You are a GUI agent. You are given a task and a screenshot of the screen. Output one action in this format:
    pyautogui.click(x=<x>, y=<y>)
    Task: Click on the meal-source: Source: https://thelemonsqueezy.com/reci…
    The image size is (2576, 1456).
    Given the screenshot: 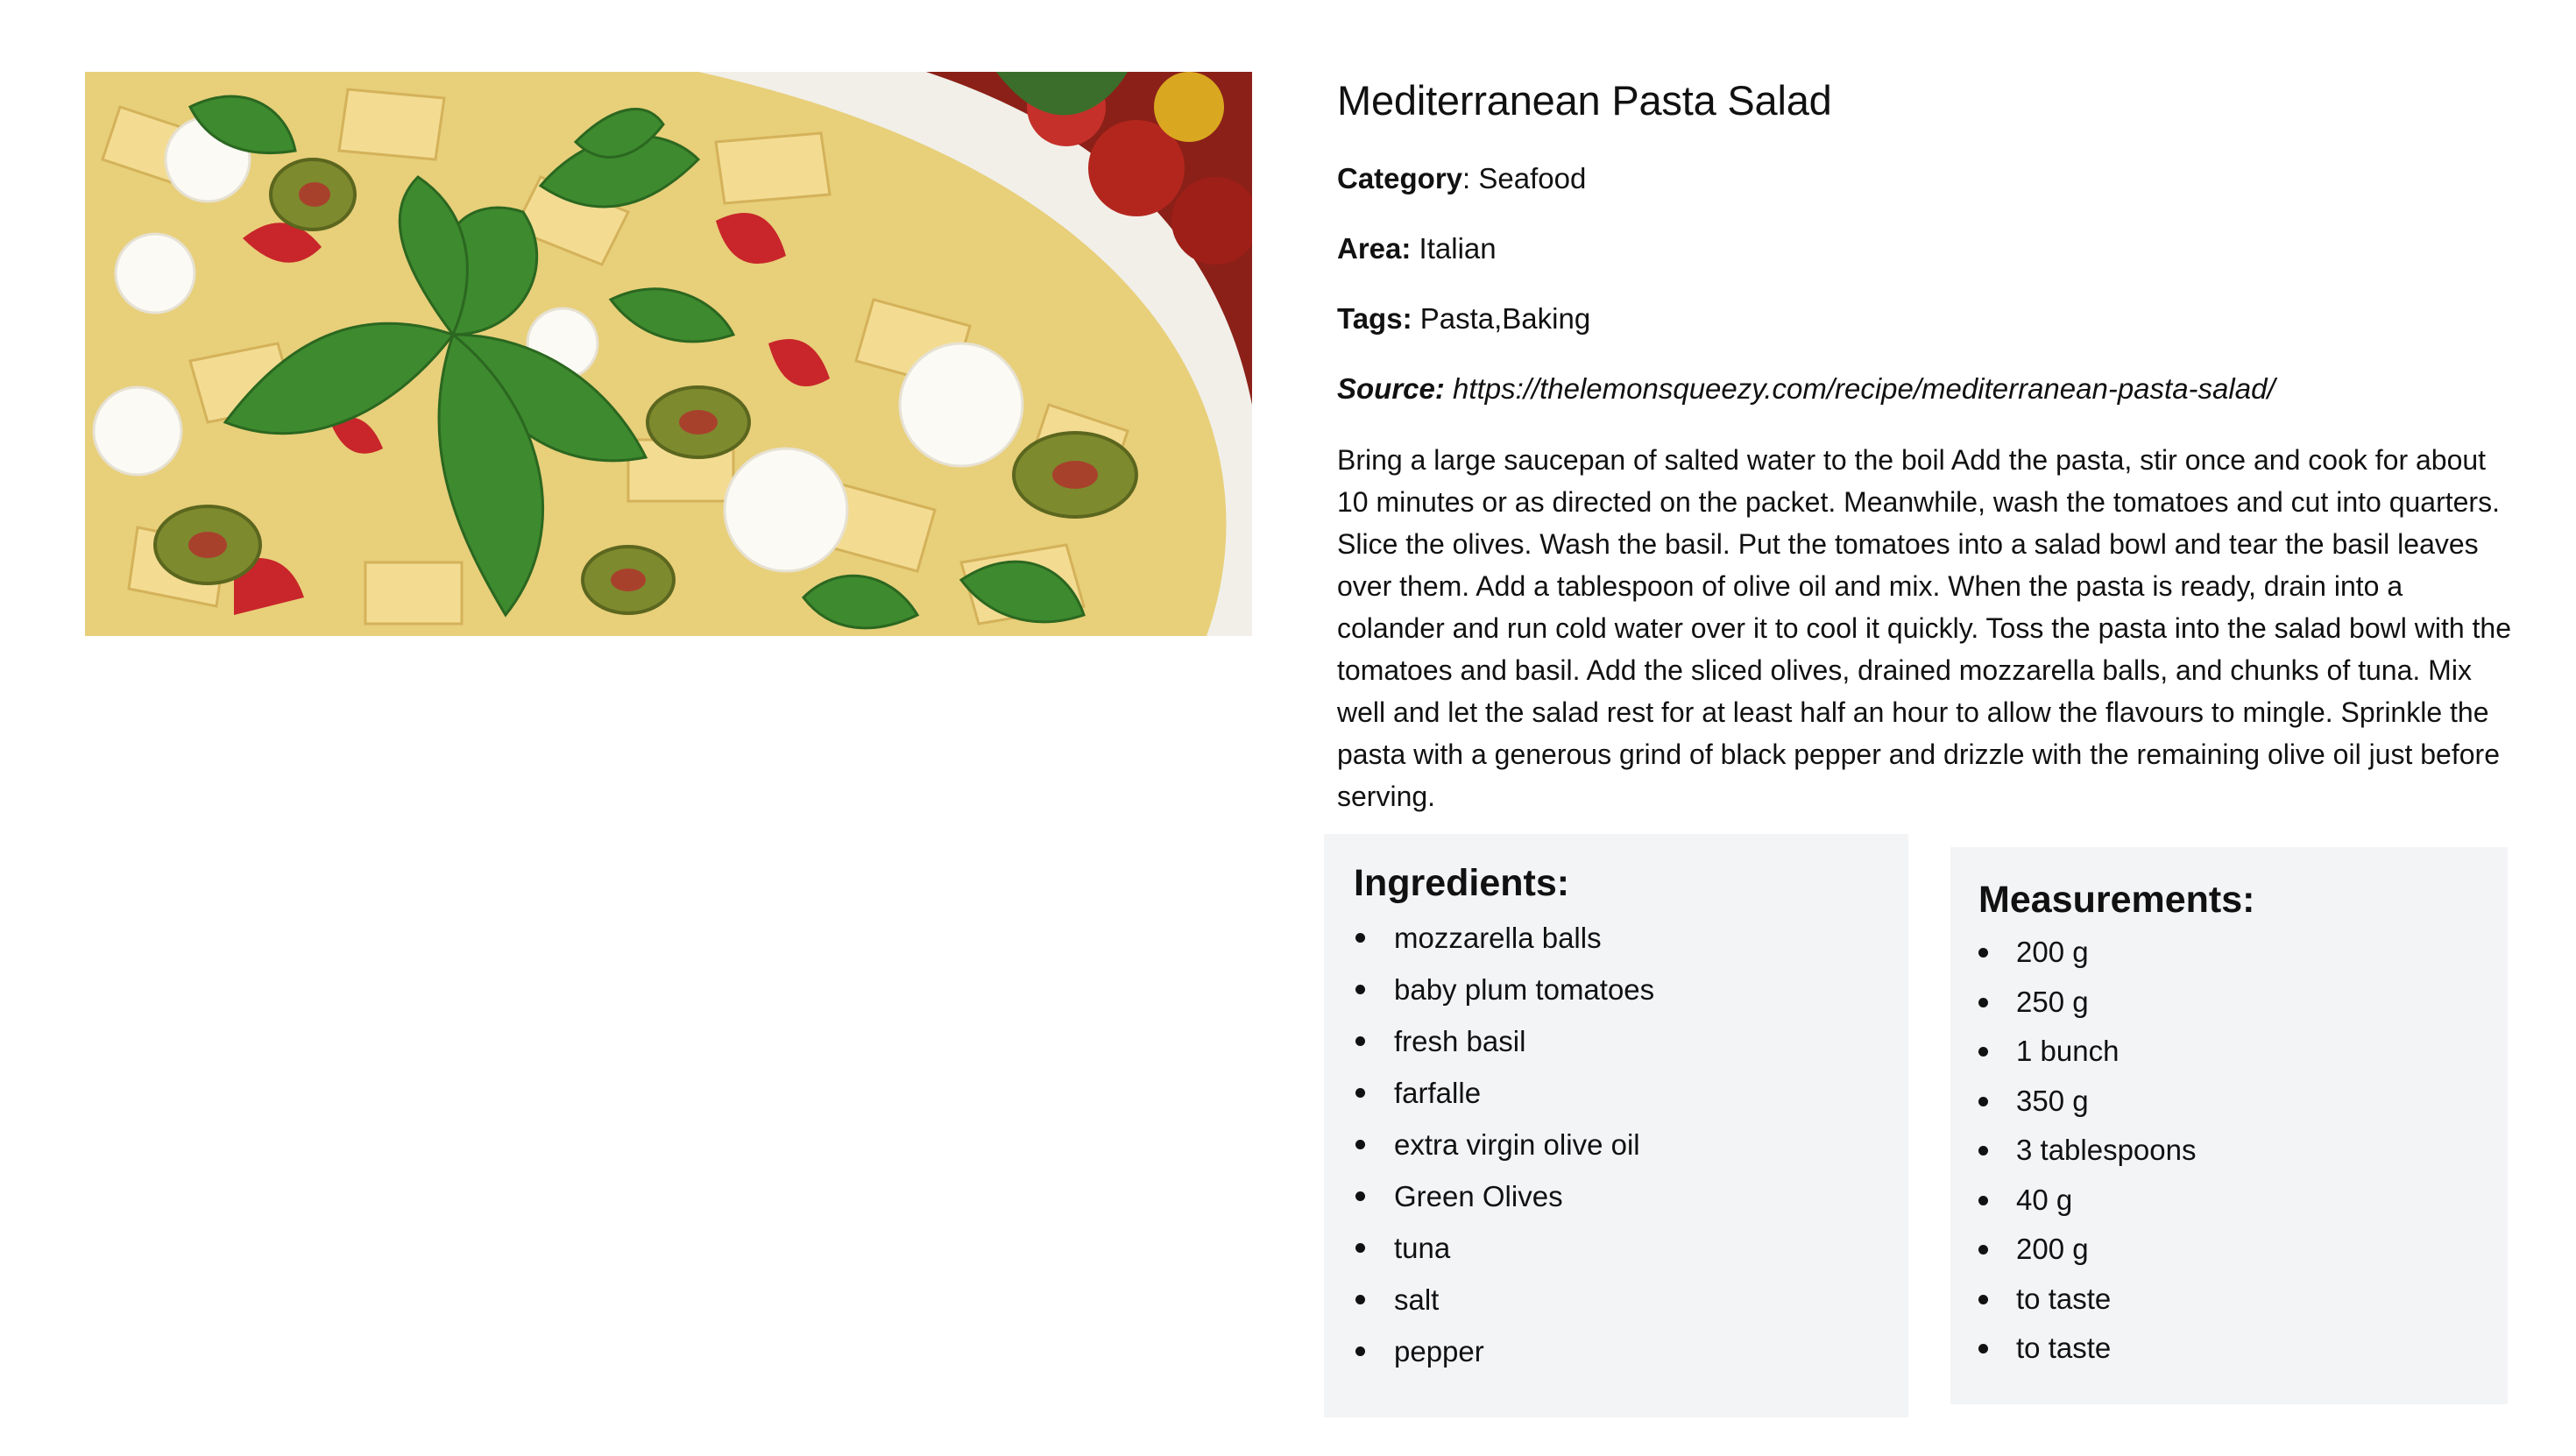 What is the action you would take?
    pyautogui.click(x=1806, y=389)
    